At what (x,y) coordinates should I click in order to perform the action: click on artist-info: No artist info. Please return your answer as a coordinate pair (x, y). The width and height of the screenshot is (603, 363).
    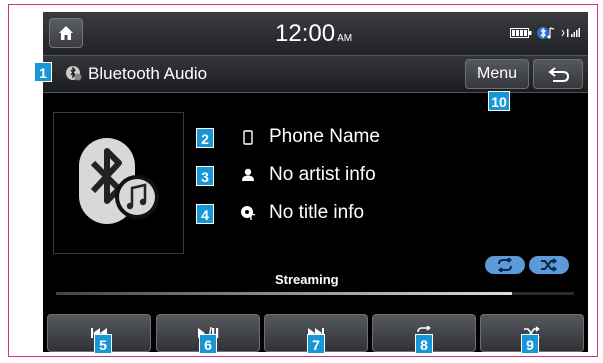
    Looking at the image, I should click on (322, 174).